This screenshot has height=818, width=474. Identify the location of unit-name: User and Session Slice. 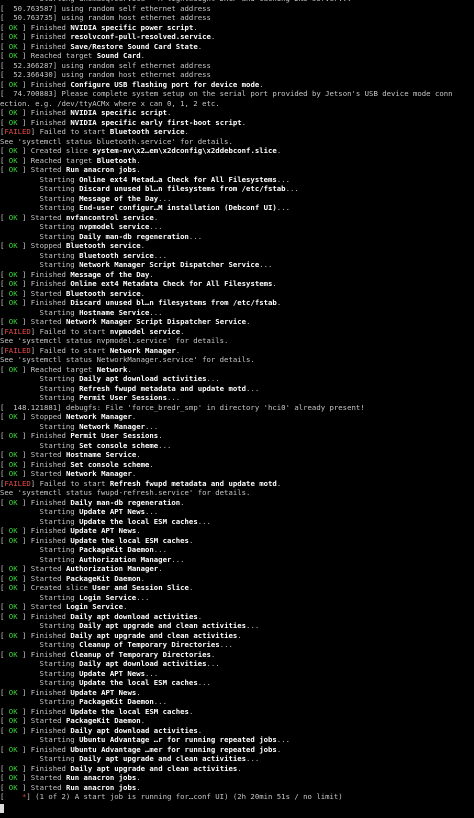
(140, 587).